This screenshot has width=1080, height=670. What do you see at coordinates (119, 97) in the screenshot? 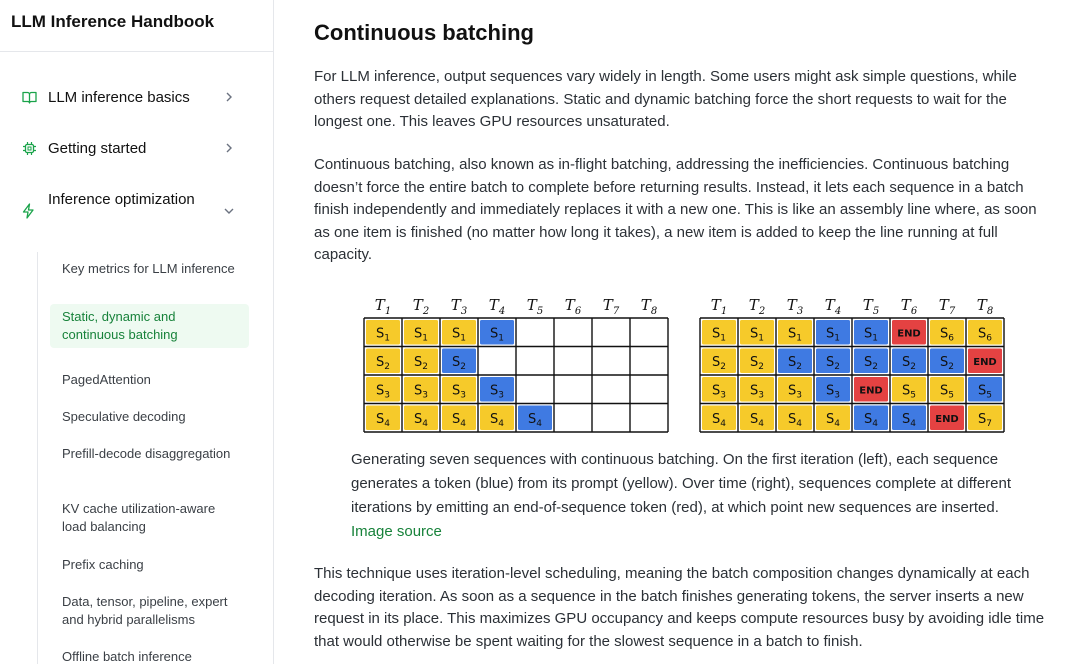
I see `sidebar-item-label: LLM inference basics` at bounding box center [119, 97].